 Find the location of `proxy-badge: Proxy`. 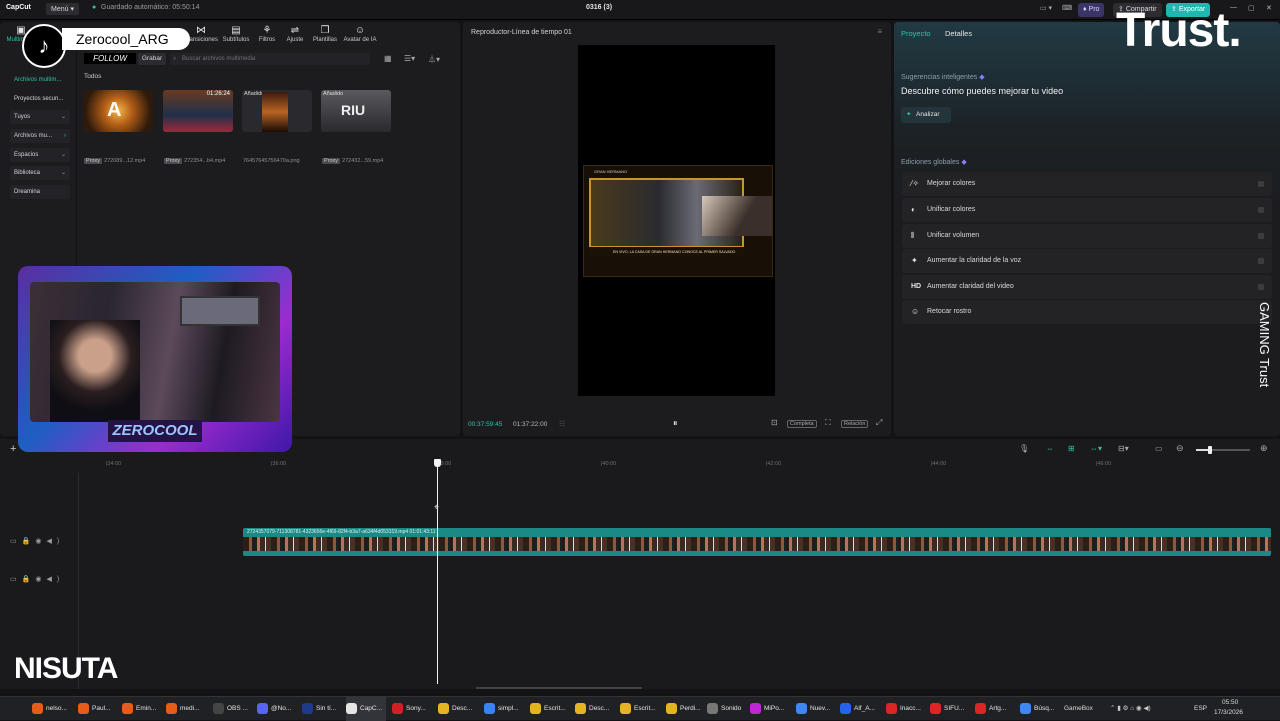

proxy-badge: Proxy is located at coordinates (93, 161).